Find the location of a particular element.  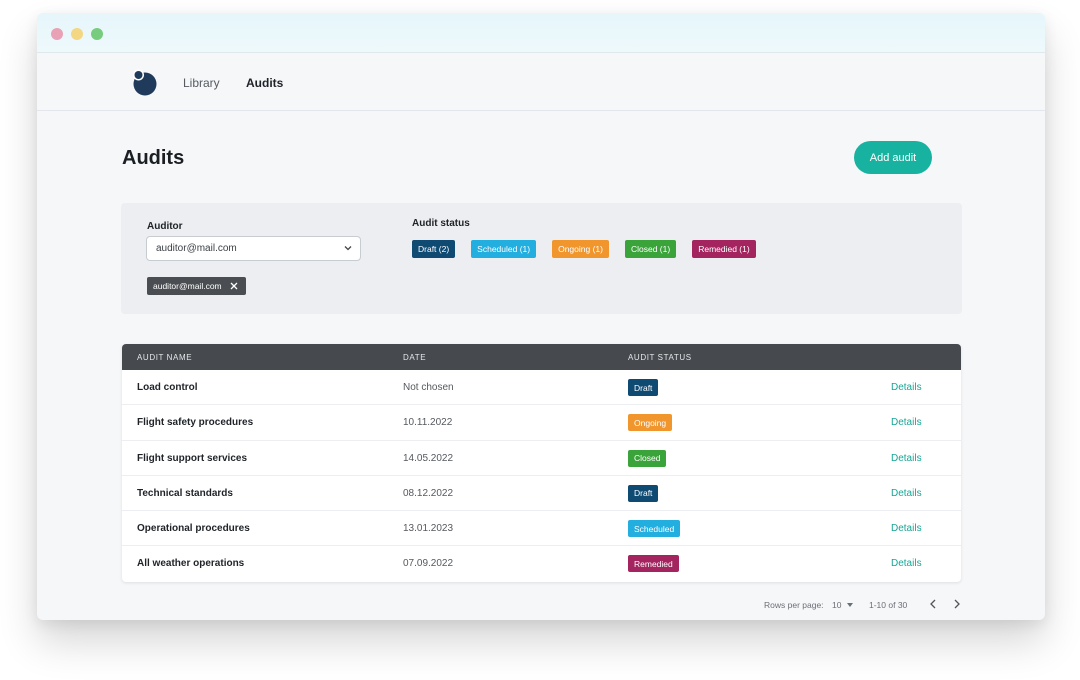

close-window-button is located at coordinates (57, 34).